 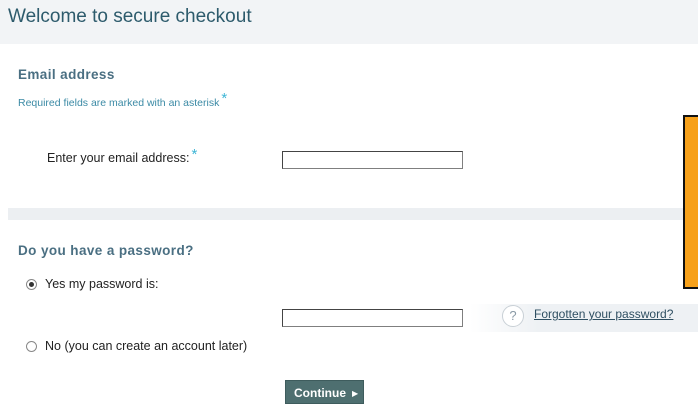 What do you see at coordinates (101, 284) in the screenshot?
I see `radio-yes-label: Yes my password is:` at bounding box center [101, 284].